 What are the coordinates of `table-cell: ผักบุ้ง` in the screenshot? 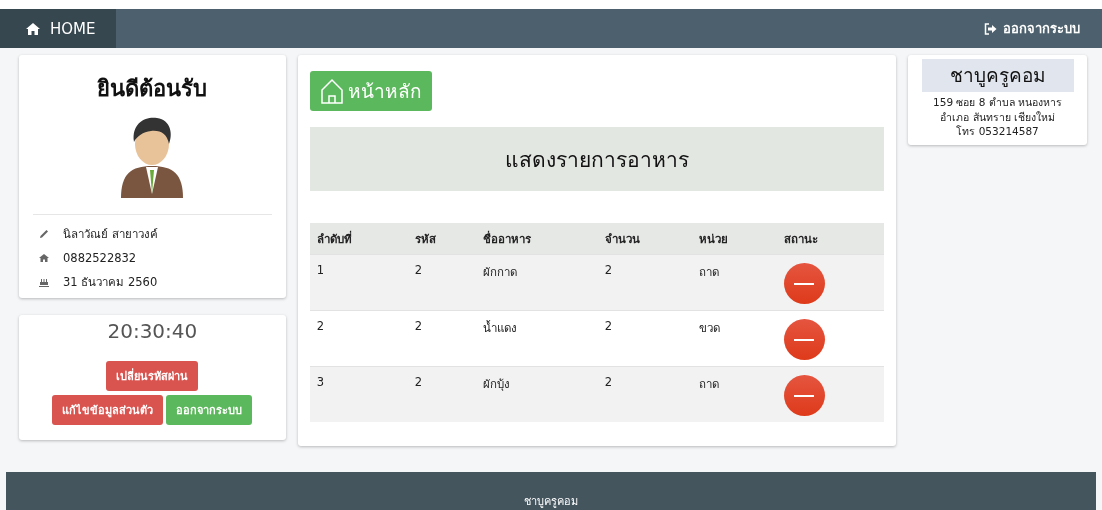 It's located at (536, 394).